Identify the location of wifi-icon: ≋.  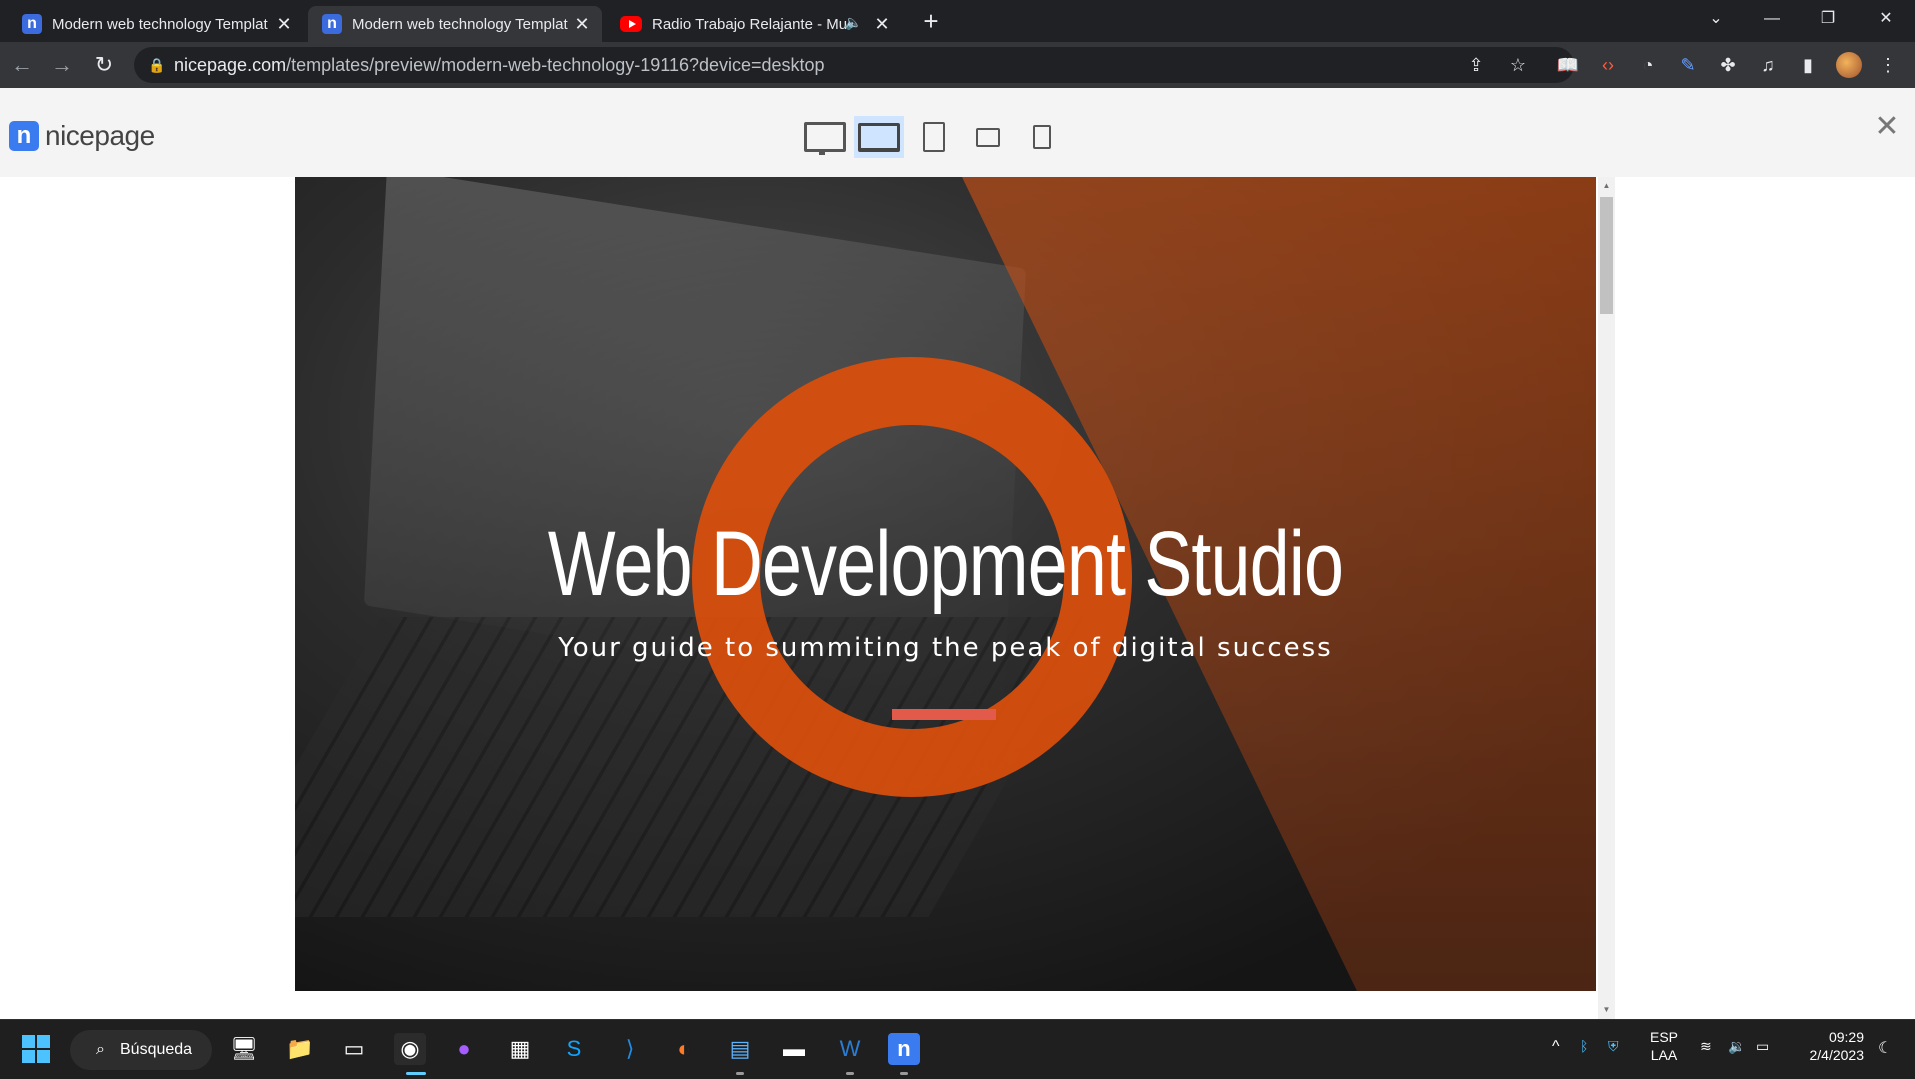
(1706, 1046).